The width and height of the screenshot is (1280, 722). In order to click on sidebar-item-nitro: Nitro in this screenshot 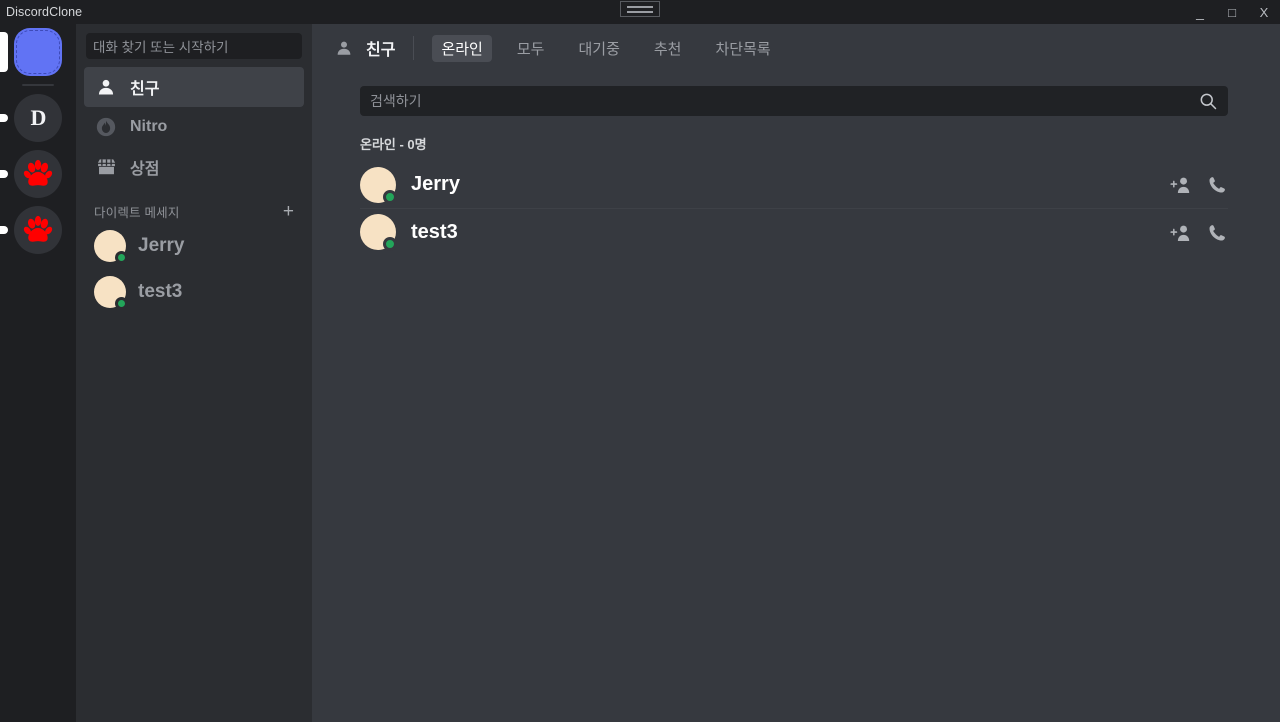, I will do `click(194, 127)`.